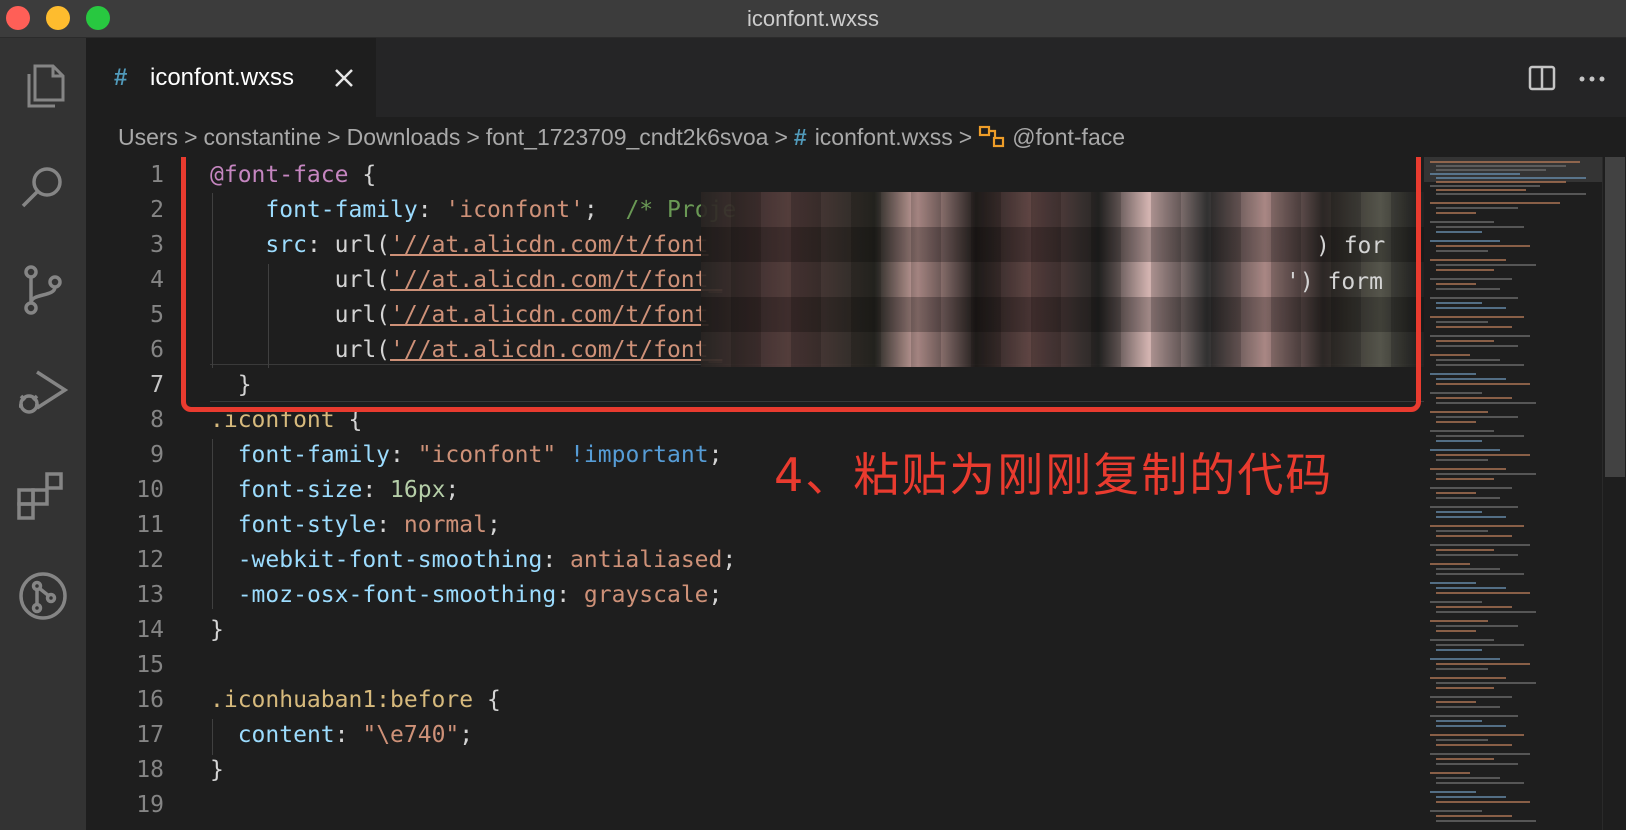 The image size is (1626, 830). Describe the element at coordinates (755, 560) in the screenshot. I see `code-line: 12 -webkit-font-smoothing: antialiased;` at that location.